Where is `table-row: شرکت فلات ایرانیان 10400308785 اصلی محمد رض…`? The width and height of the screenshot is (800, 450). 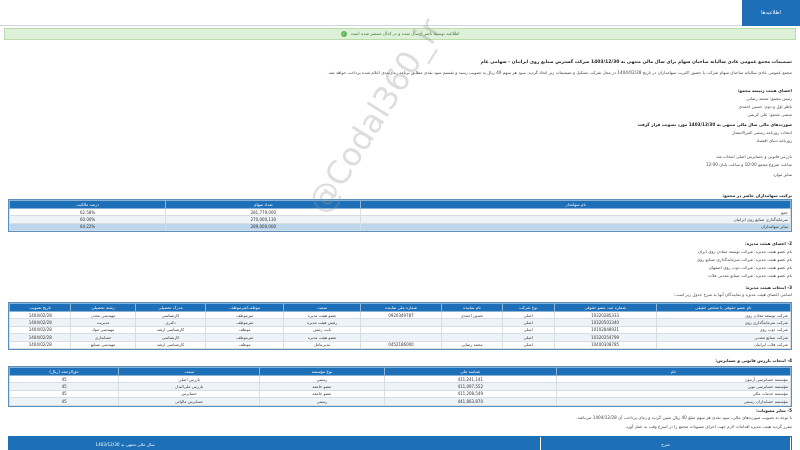 table-row: شرکت فلات ایرانیان 10400308785 اصلی محمد رض… is located at coordinates (400, 344).